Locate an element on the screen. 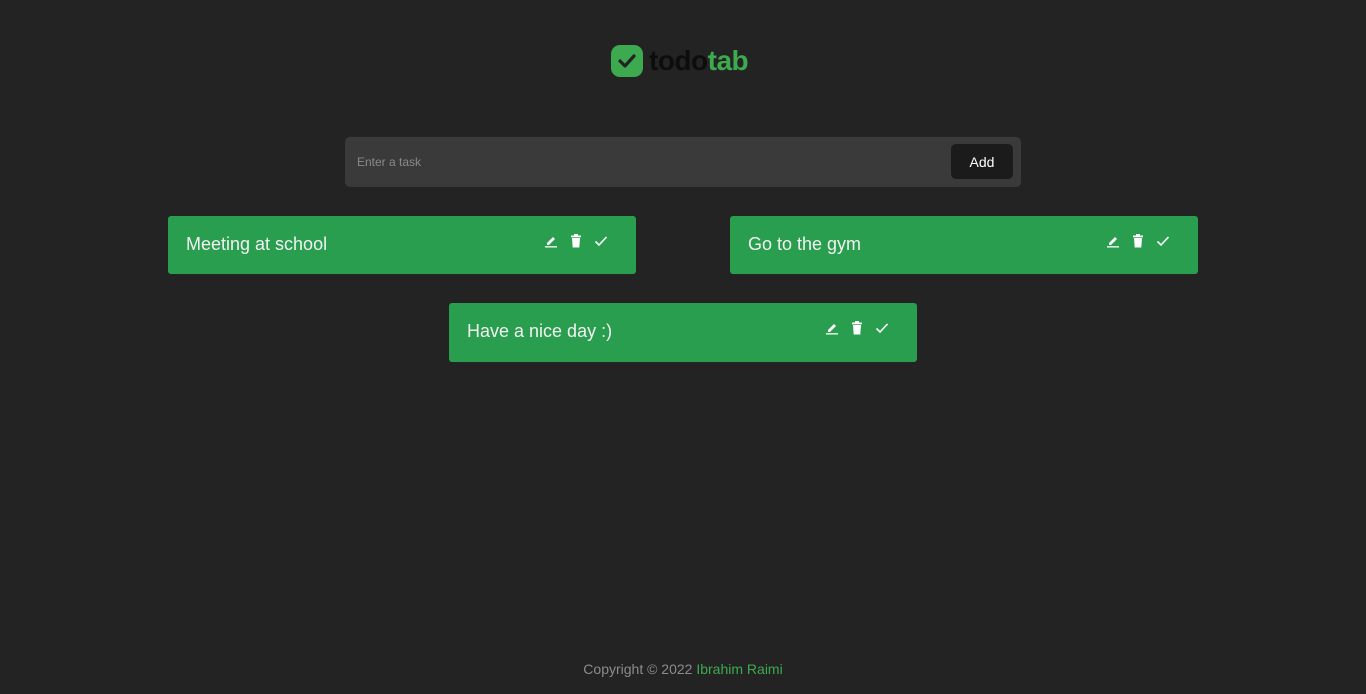 This screenshot has width=1366, height=694. task-card: Have a nice day :) is located at coordinates (683, 332).